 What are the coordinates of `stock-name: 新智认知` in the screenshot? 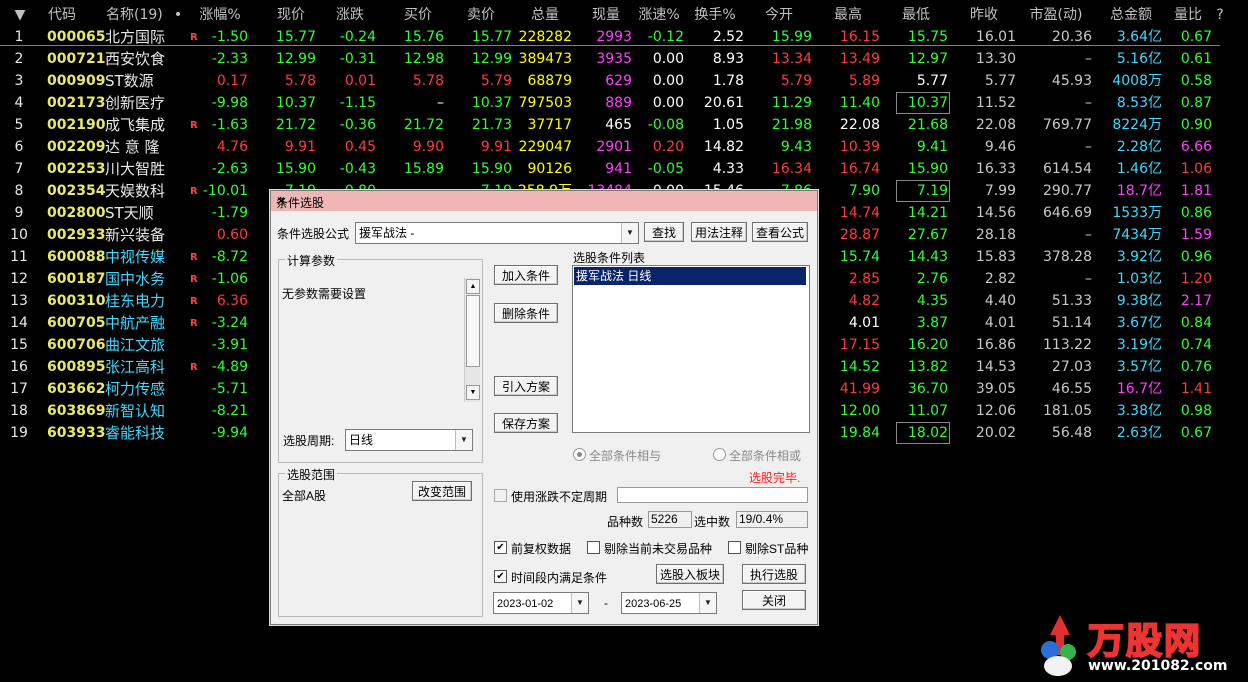 It's located at (141, 411).